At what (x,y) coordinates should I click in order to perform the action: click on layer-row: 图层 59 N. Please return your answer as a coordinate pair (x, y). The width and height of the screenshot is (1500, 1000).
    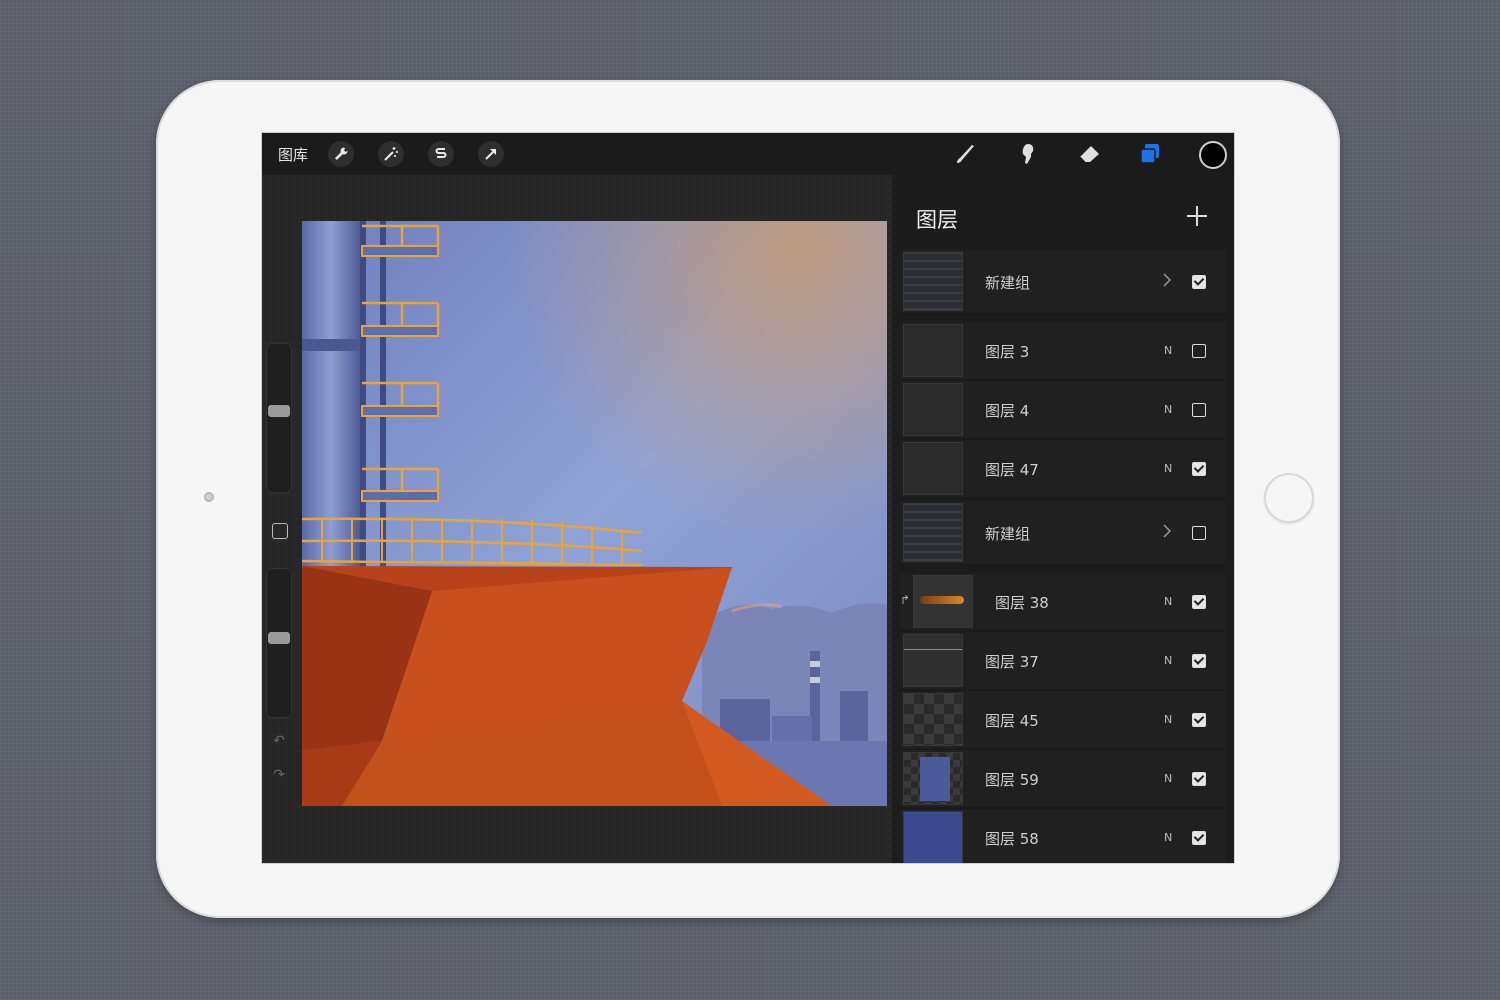
    Looking at the image, I should click on (1063, 779).